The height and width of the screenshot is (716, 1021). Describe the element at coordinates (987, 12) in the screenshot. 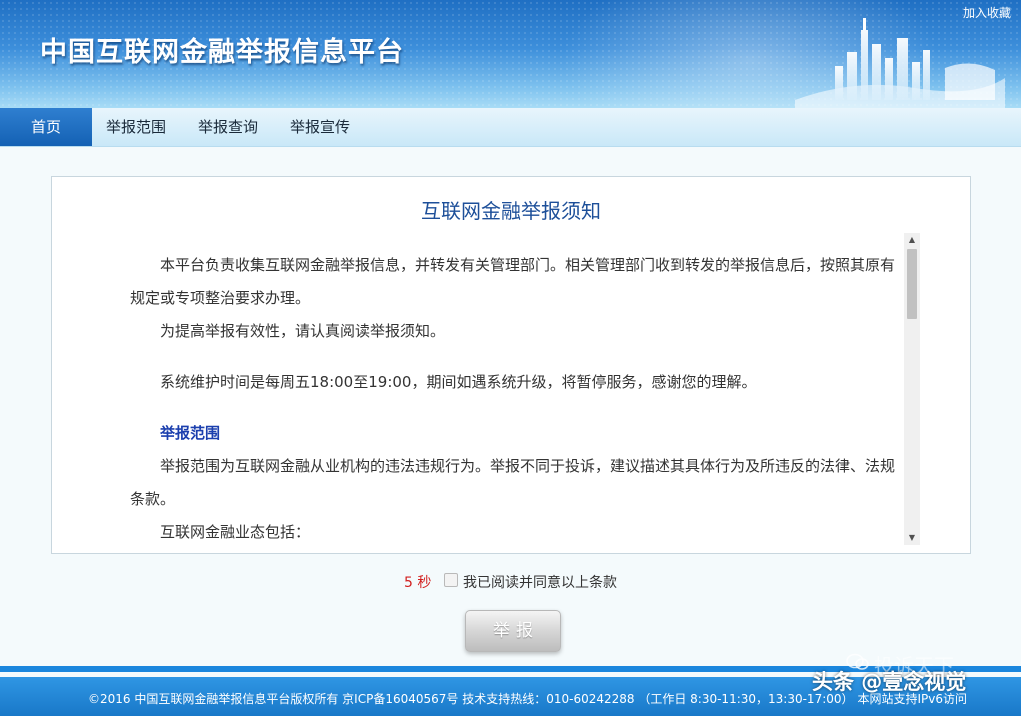

I see `add-bookmark-link: 加入收藏` at that location.